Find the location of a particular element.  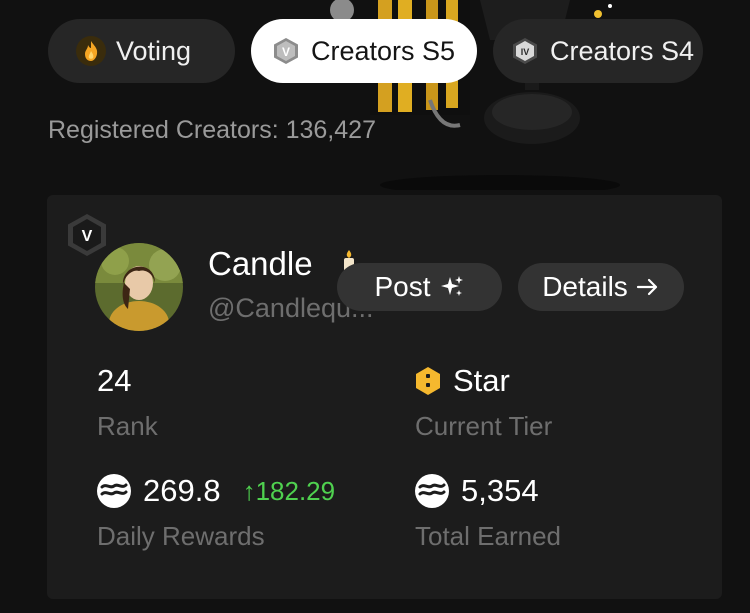

tab-creators-s4: IV Creators S4 is located at coordinates (598, 51).